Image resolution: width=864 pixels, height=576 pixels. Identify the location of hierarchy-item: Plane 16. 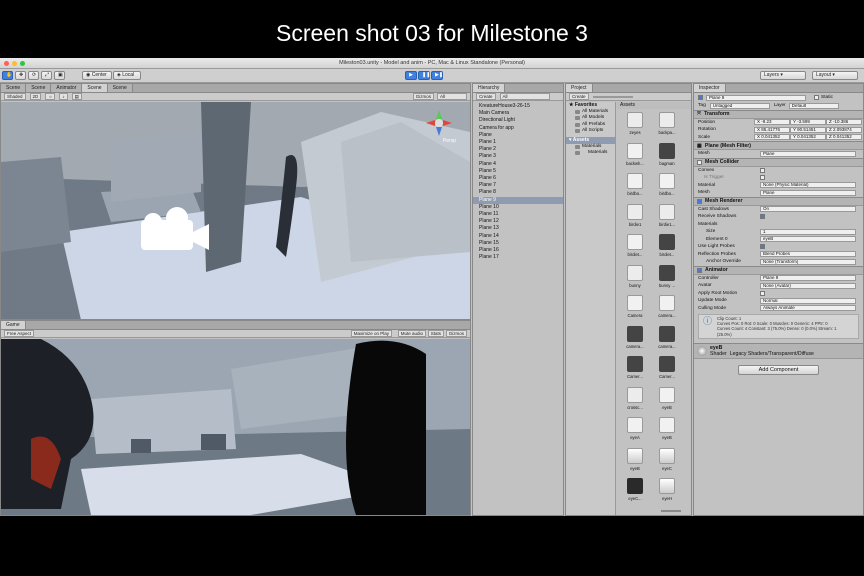
(518, 250).